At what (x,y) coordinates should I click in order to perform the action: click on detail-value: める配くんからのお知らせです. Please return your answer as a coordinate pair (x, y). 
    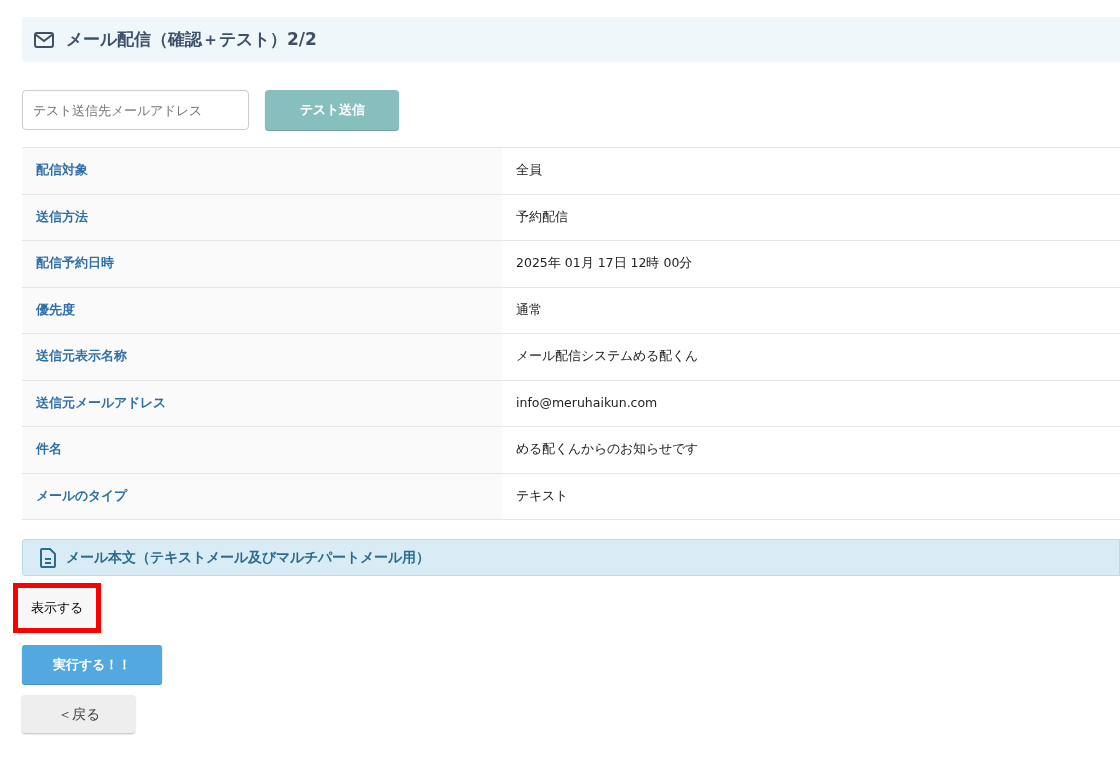
    Looking at the image, I should click on (811, 449).